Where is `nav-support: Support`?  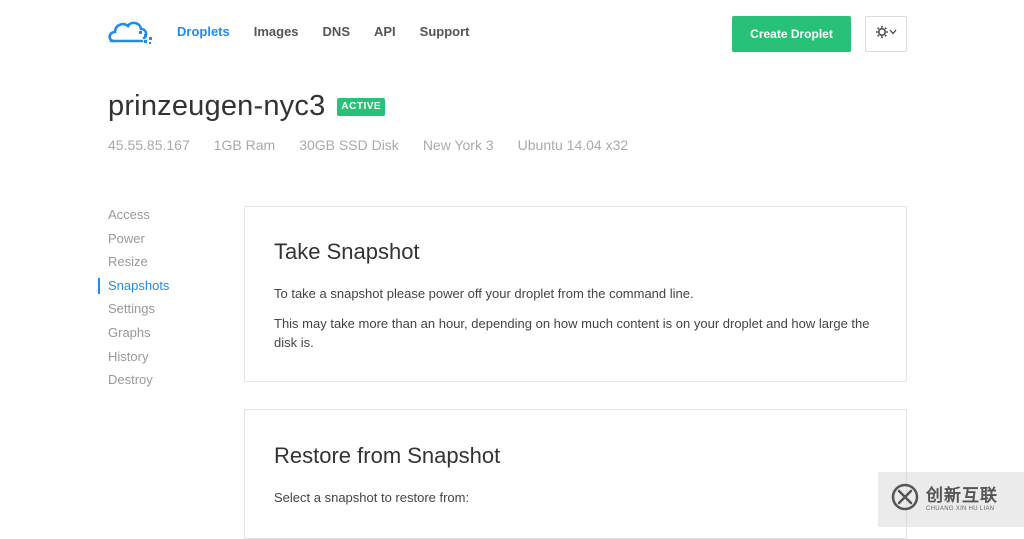
nav-support: Support is located at coordinates (445, 32).